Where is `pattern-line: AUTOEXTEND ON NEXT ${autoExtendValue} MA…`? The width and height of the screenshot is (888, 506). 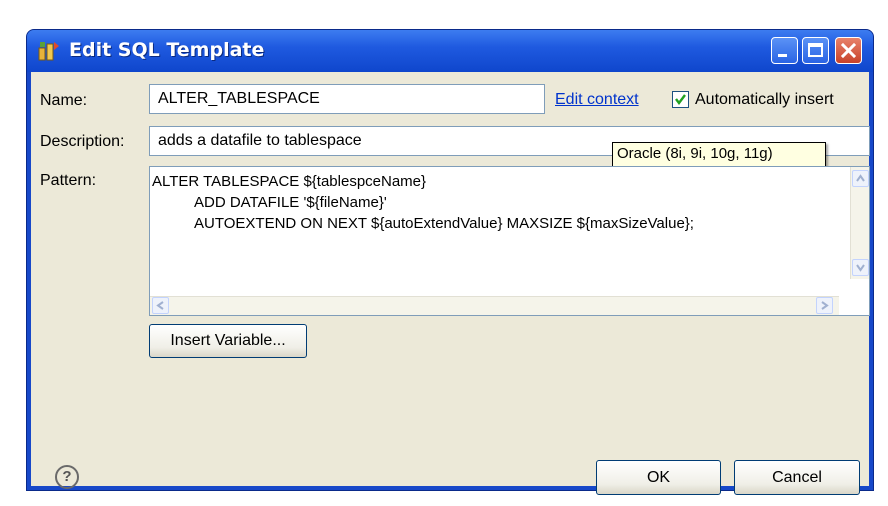 pattern-line: AUTOEXTEND ON NEXT ${autoExtendValue} MA… is located at coordinates (444, 223).